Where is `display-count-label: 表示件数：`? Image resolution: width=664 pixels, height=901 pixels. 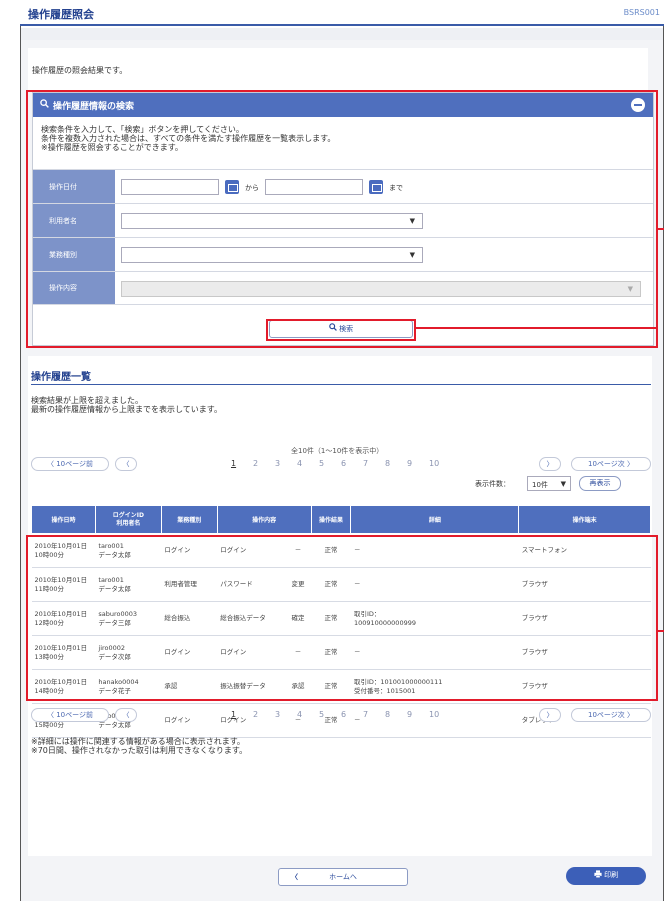 display-count-label: 表示件数： is located at coordinates (492, 484).